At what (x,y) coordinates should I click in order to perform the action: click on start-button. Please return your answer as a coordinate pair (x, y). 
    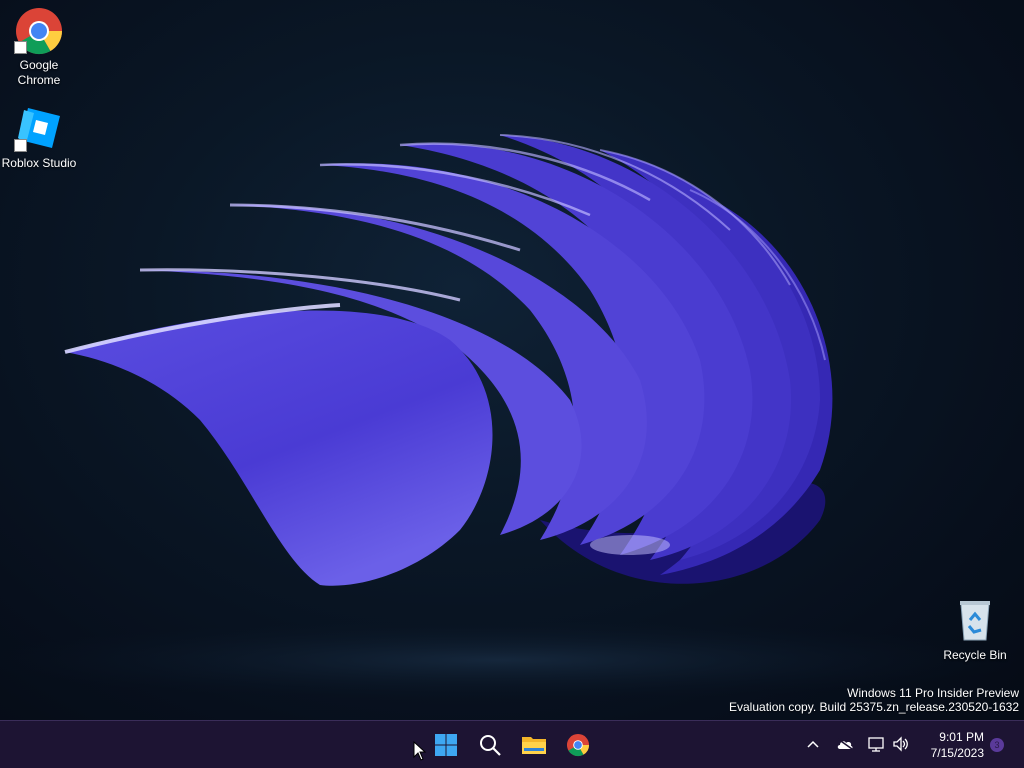
    Looking at the image, I should click on (446, 745).